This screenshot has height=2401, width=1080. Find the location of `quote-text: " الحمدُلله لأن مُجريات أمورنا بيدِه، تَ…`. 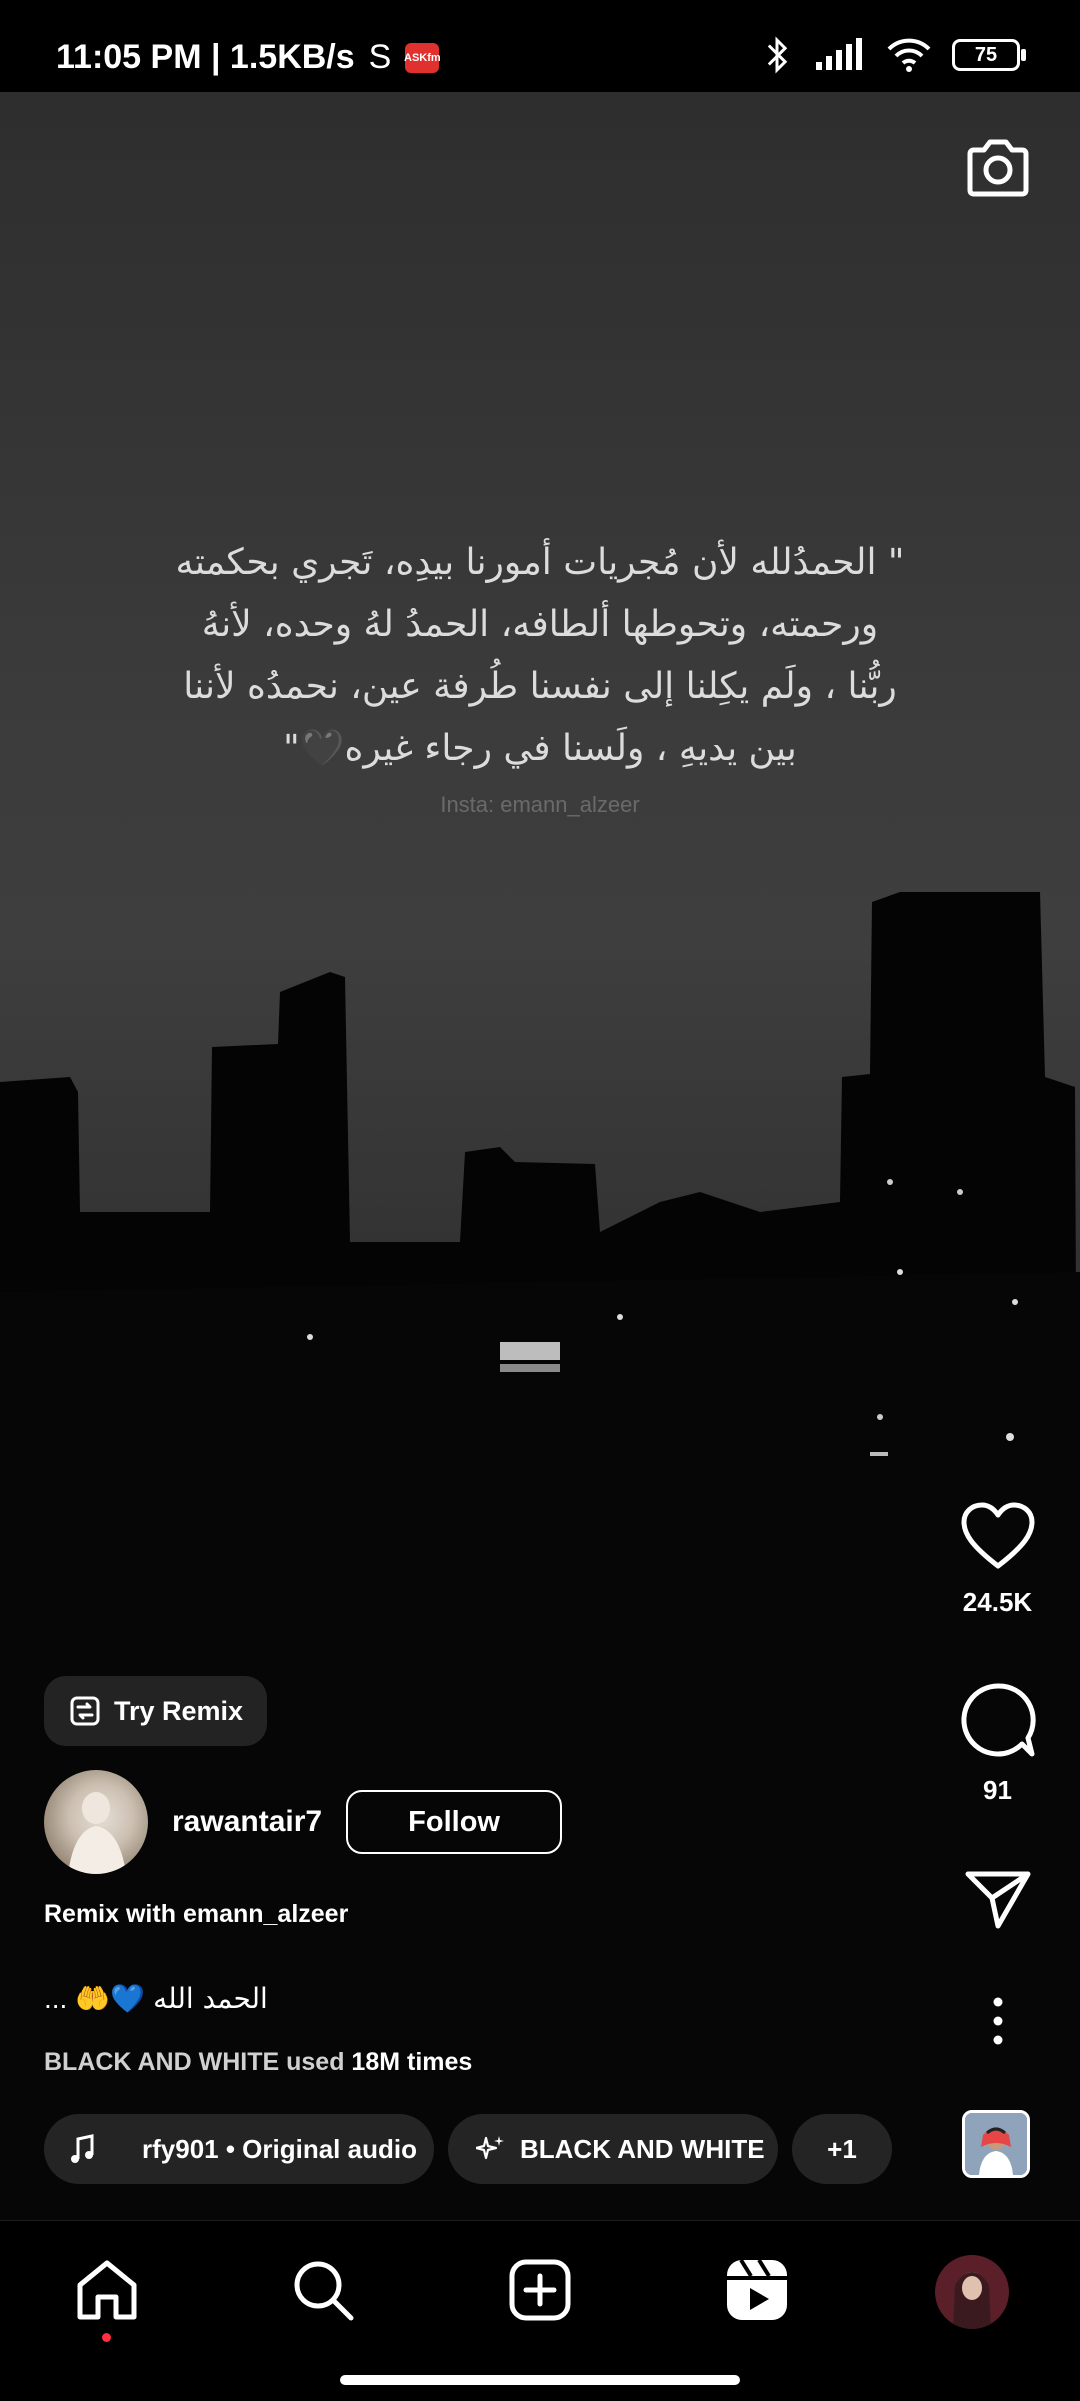

quote-text: " الحمدُلله لأن مُجريات أمورنا بيدِه، تَ… is located at coordinates (540, 656).